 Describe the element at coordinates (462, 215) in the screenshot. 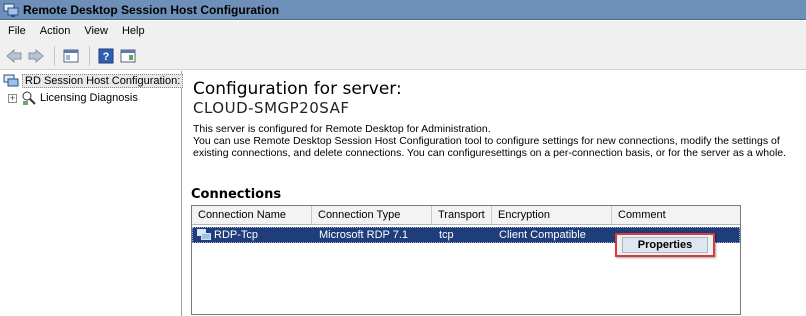

I see `column-header-transport: Transport` at that location.